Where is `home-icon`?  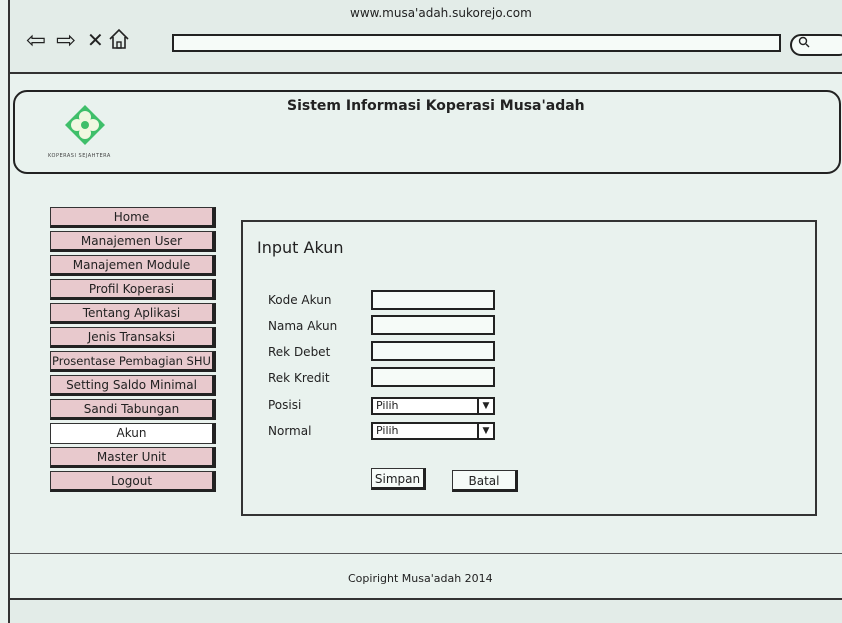
home-icon is located at coordinates (120, 40).